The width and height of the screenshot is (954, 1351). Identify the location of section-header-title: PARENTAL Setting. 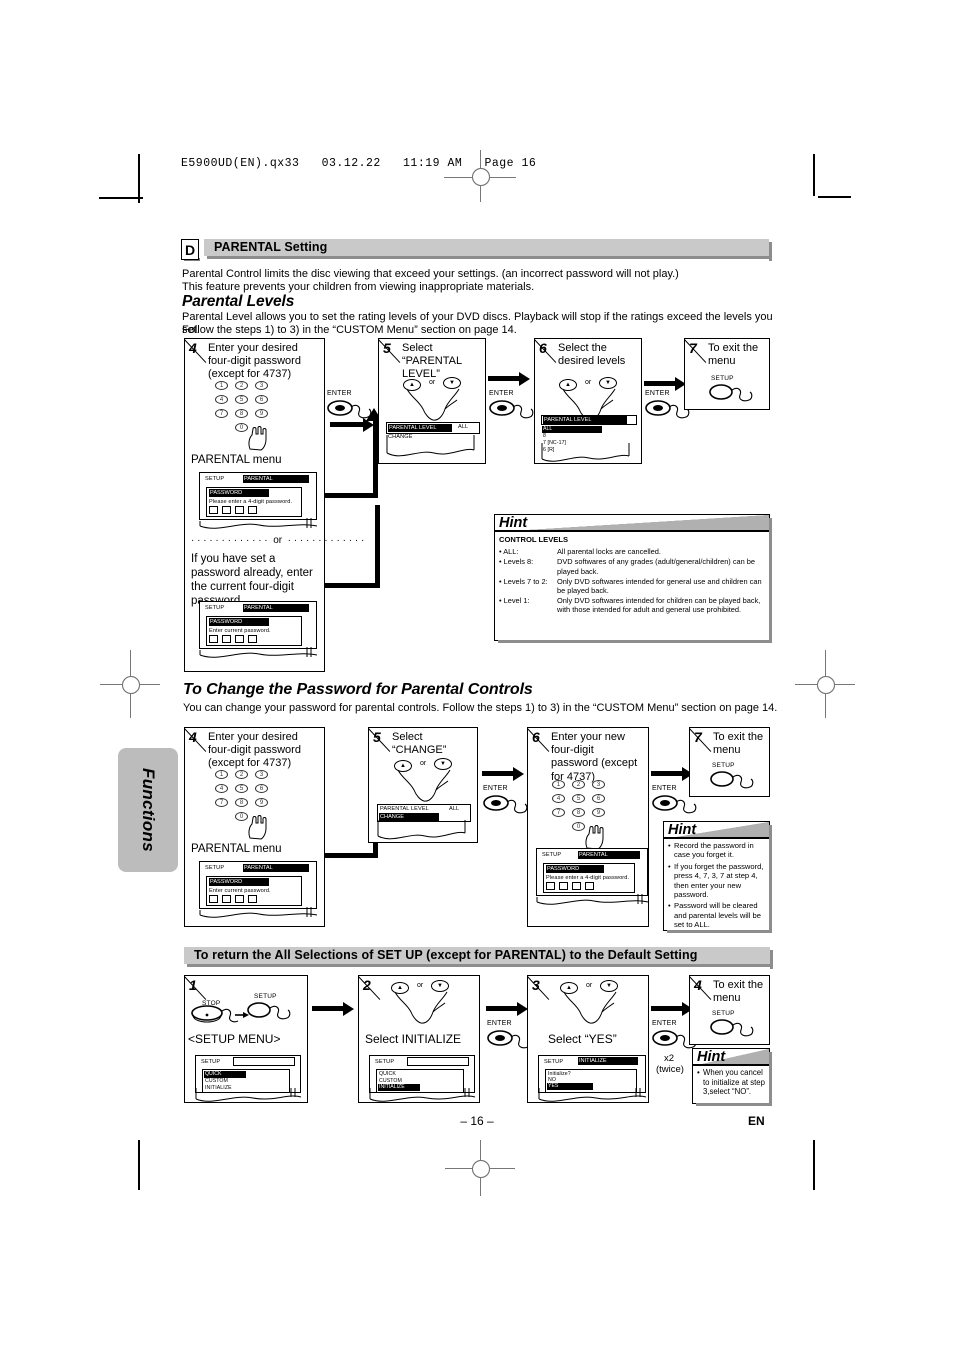
(271, 247).